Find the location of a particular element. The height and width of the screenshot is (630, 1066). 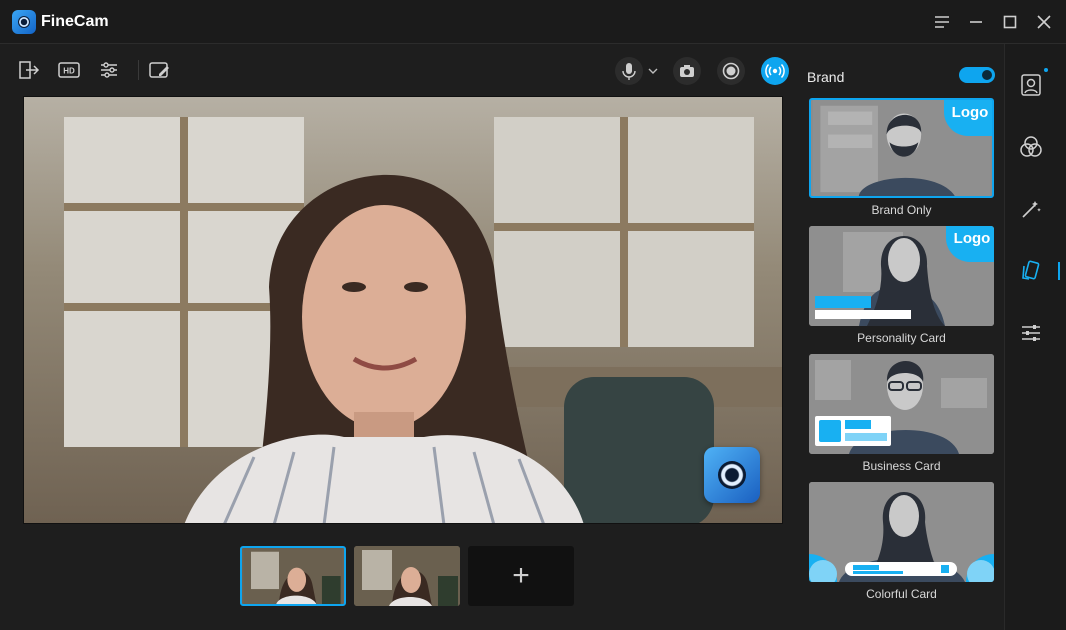

minimize-icon is located at coordinates (976, 22).